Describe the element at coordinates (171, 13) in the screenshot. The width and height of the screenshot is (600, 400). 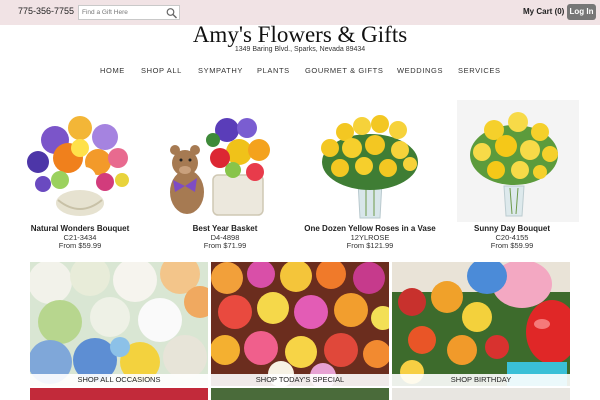
I see `search-icon` at that location.